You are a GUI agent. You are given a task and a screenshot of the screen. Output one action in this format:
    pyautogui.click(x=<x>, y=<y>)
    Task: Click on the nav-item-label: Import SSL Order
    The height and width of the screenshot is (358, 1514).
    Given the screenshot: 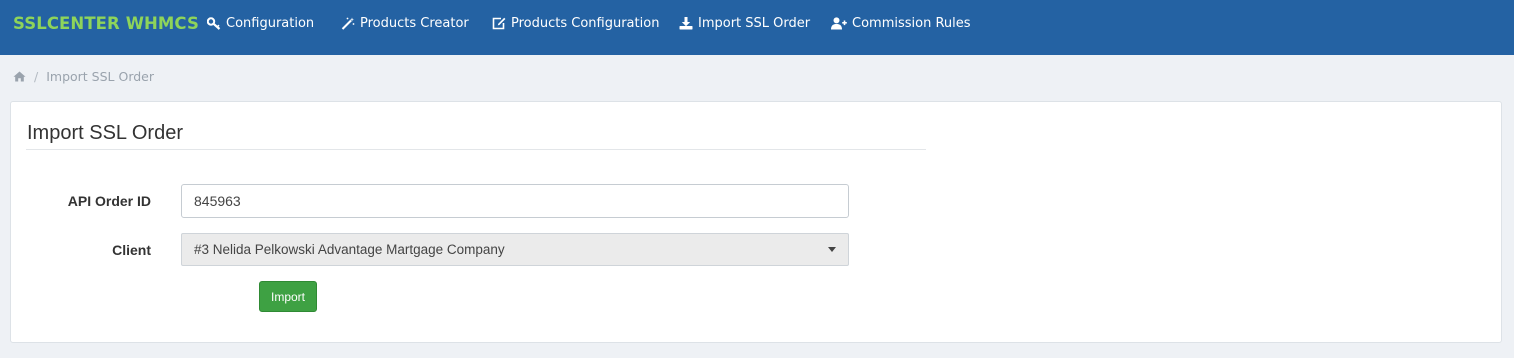 What is the action you would take?
    pyautogui.click(x=754, y=23)
    